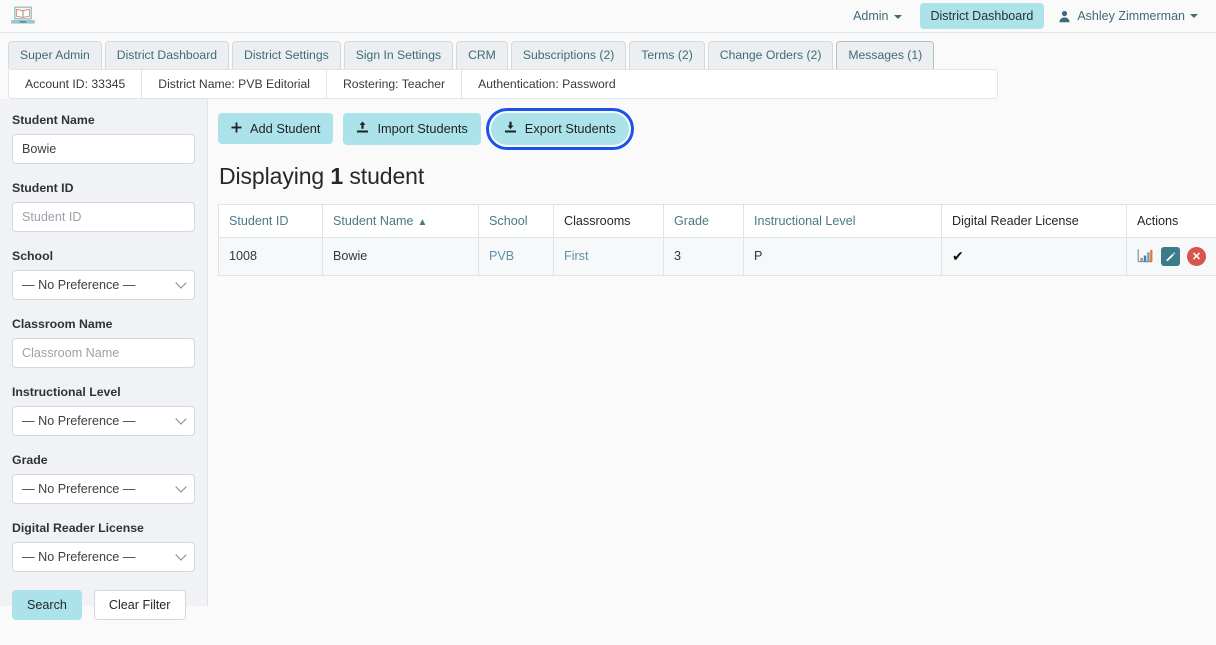  Describe the element at coordinates (362, 129) in the screenshot. I see `upload-icon` at that location.